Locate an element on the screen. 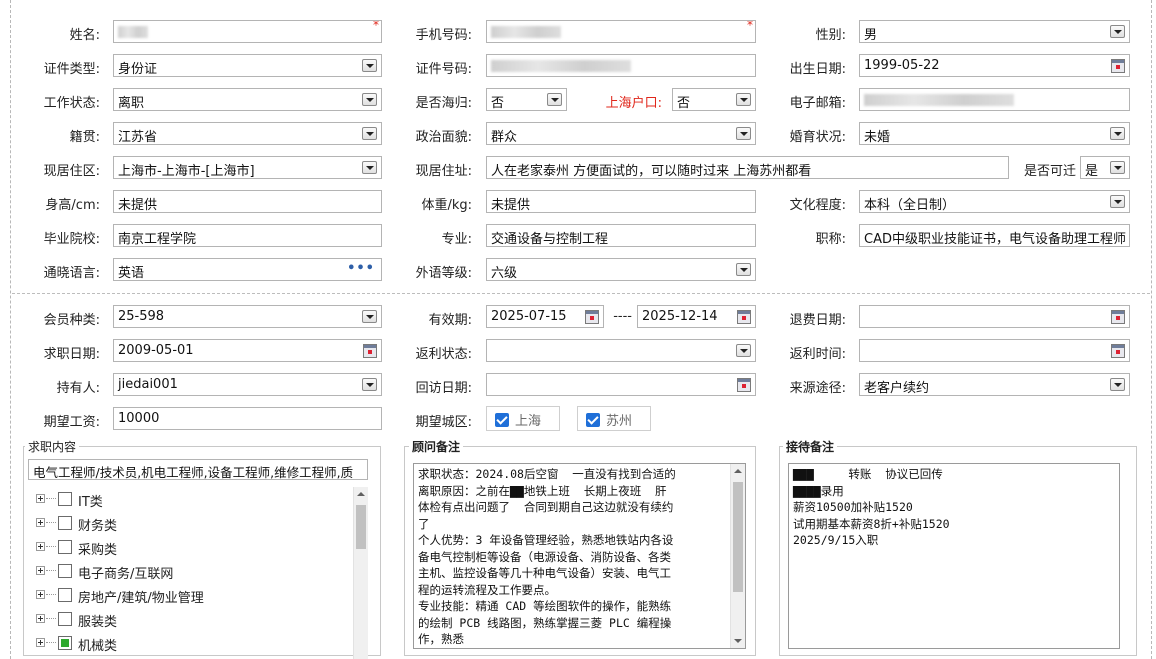 This screenshot has width=1156, height=659. text-line: 离职原因：之前在▇▇地铁上班 长期上夜班 肝 is located at coordinates (542, 490).